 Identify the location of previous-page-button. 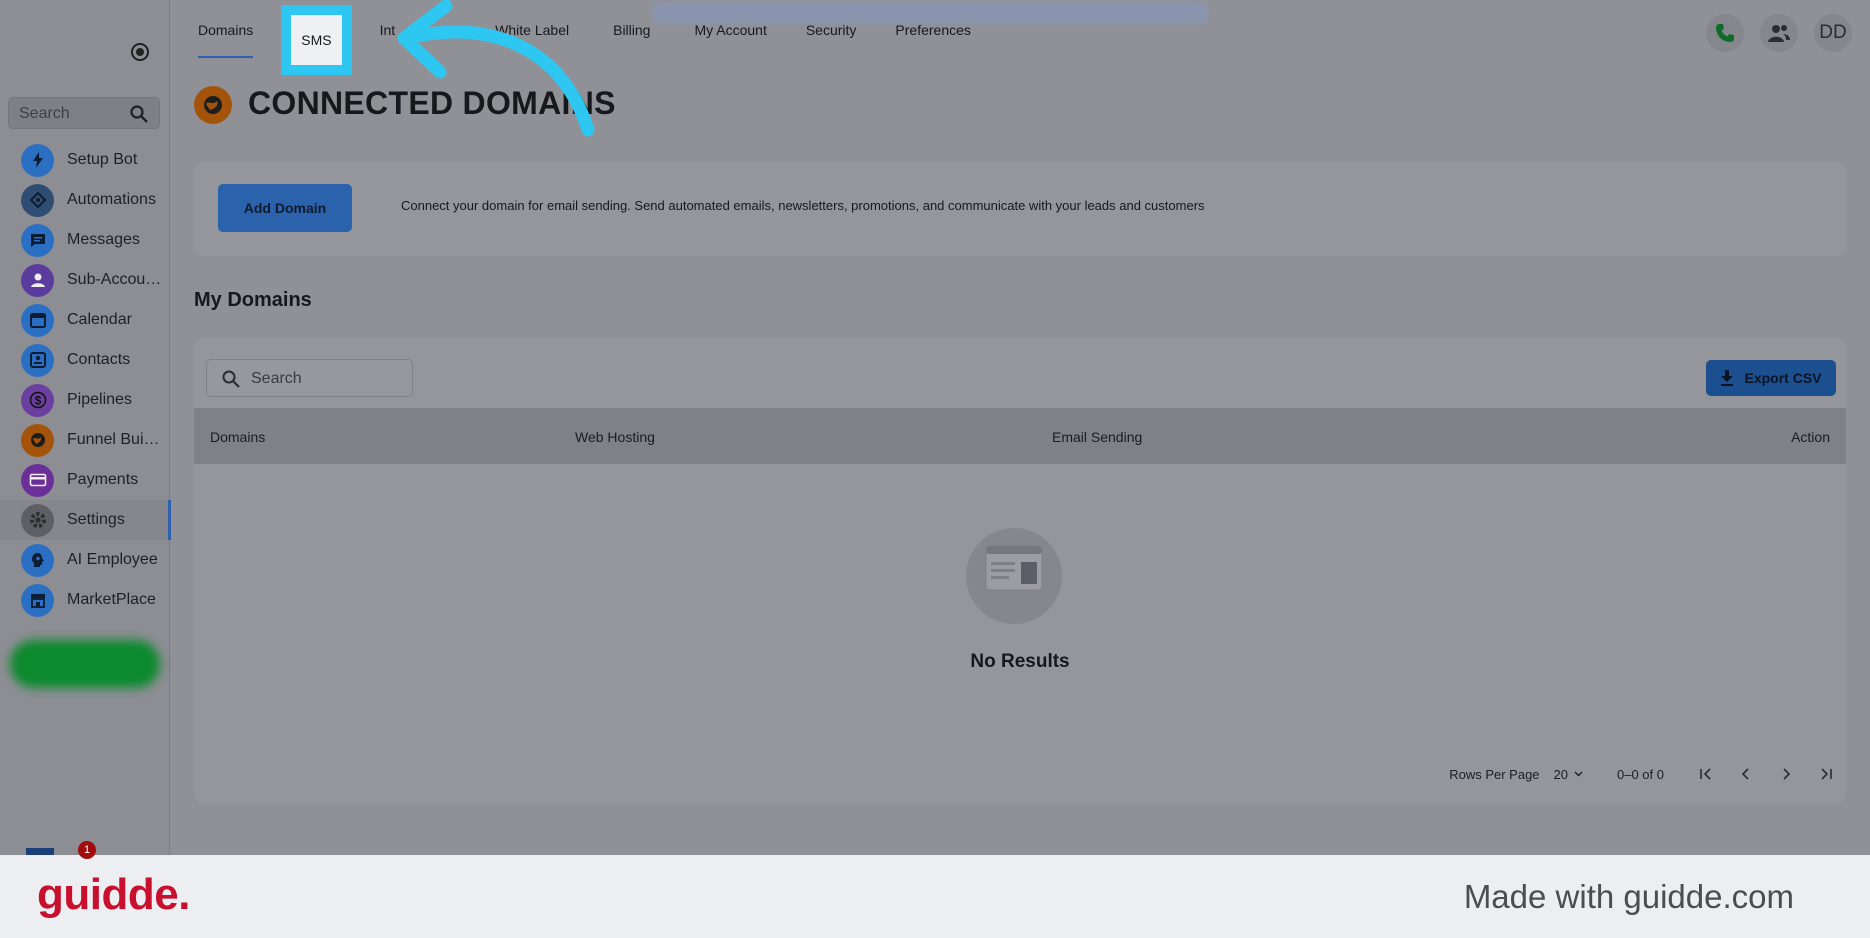
(1746, 774).